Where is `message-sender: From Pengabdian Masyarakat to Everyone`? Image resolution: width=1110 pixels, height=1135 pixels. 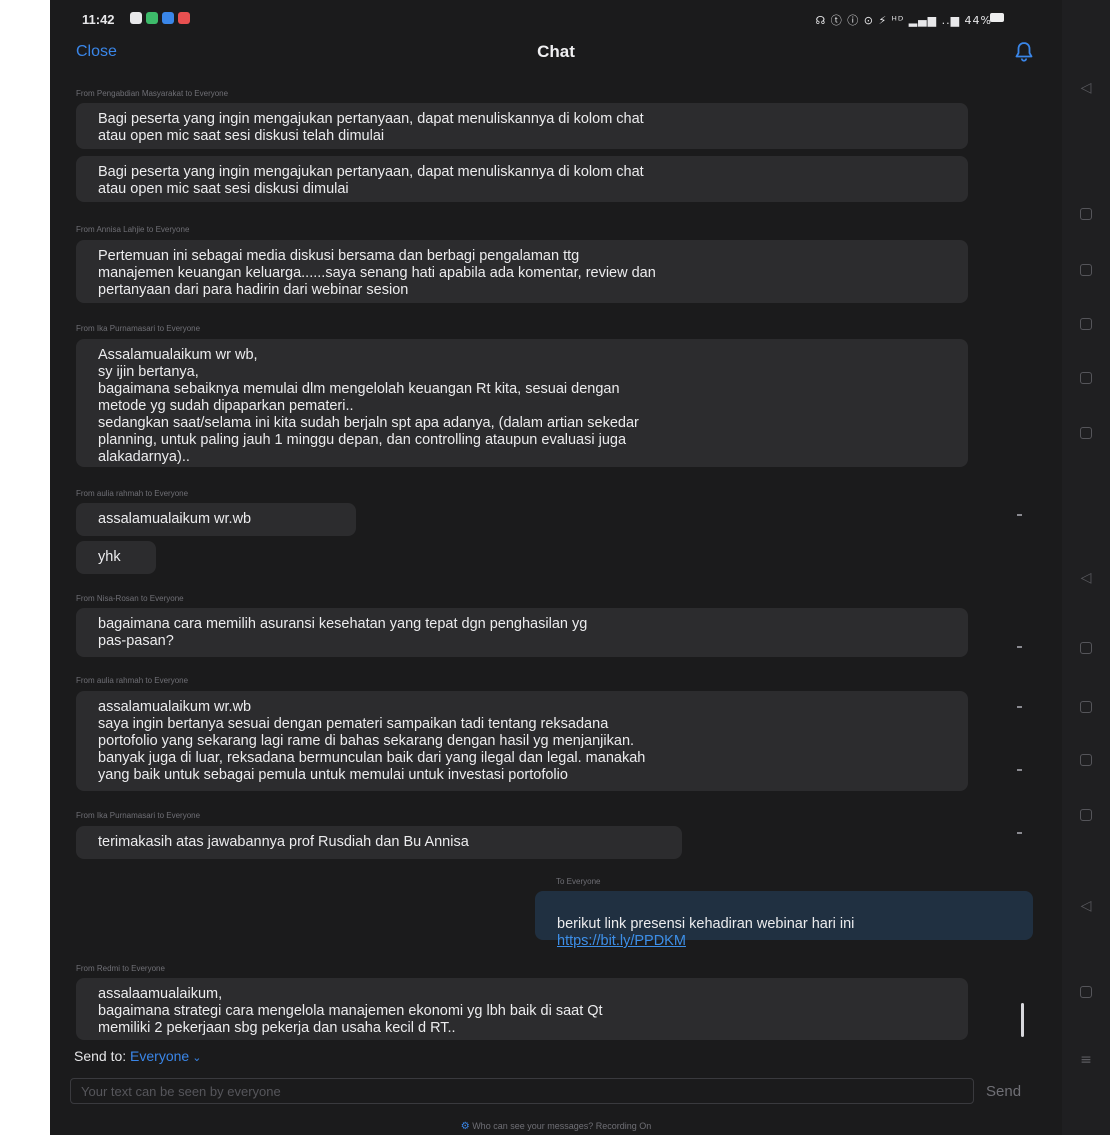 message-sender: From Pengabdian Masyarakat to Everyone is located at coordinates (152, 93).